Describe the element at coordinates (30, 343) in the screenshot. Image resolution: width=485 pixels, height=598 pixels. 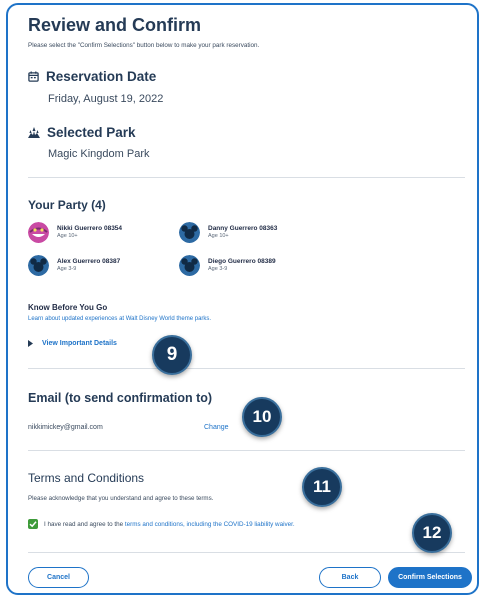
I see `caret-right-icon` at that location.